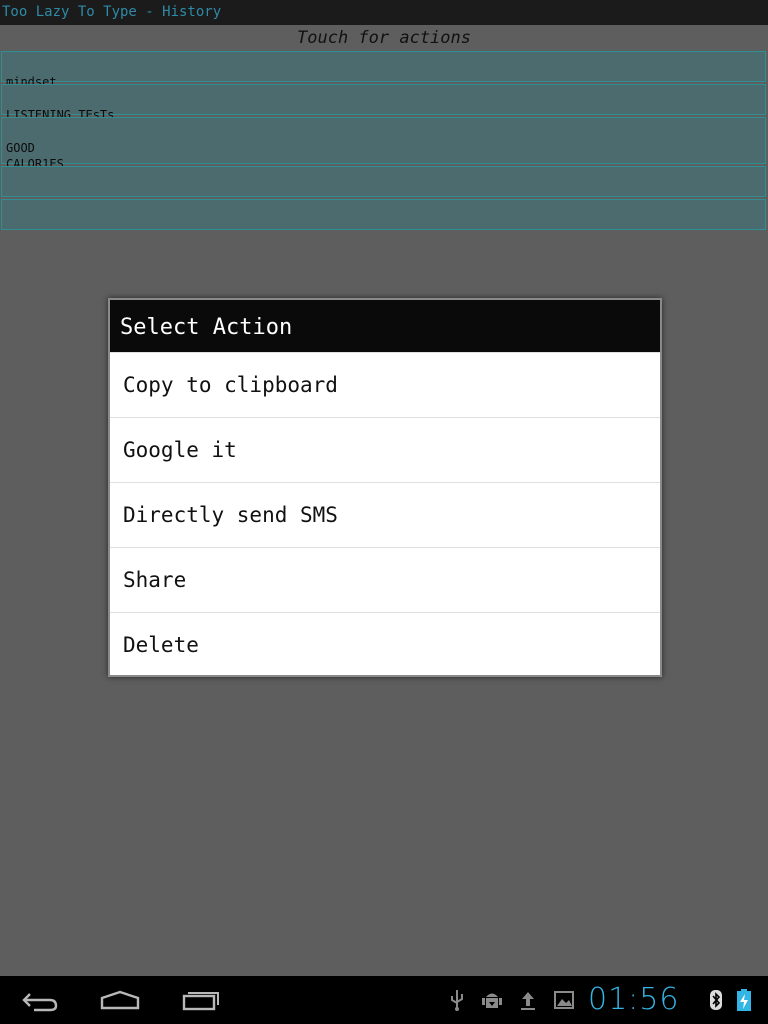  Describe the element at coordinates (385, 326) in the screenshot. I see `dialog-title: Select Action` at that location.